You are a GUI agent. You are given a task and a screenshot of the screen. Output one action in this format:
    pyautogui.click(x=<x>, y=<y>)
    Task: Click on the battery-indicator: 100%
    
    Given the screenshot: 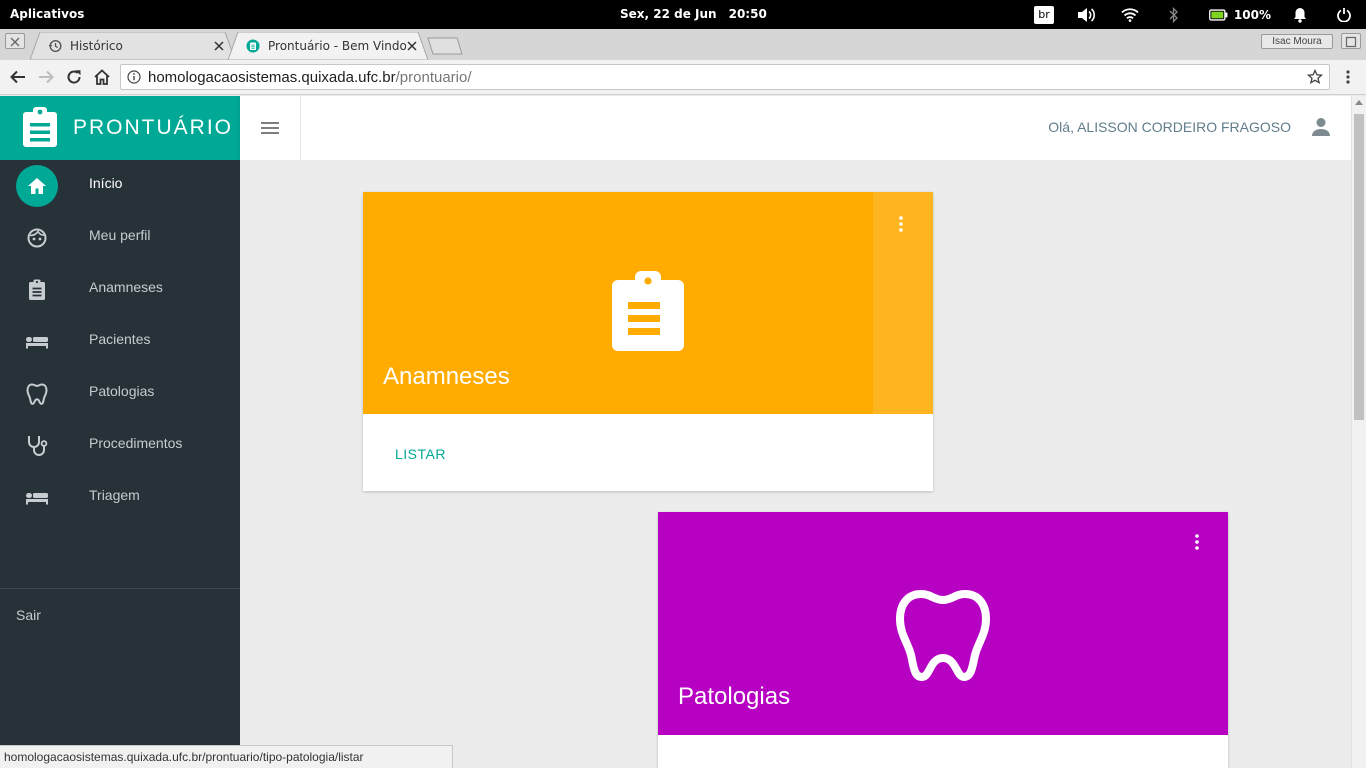 What is the action you would take?
    pyautogui.click(x=1240, y=14)
    